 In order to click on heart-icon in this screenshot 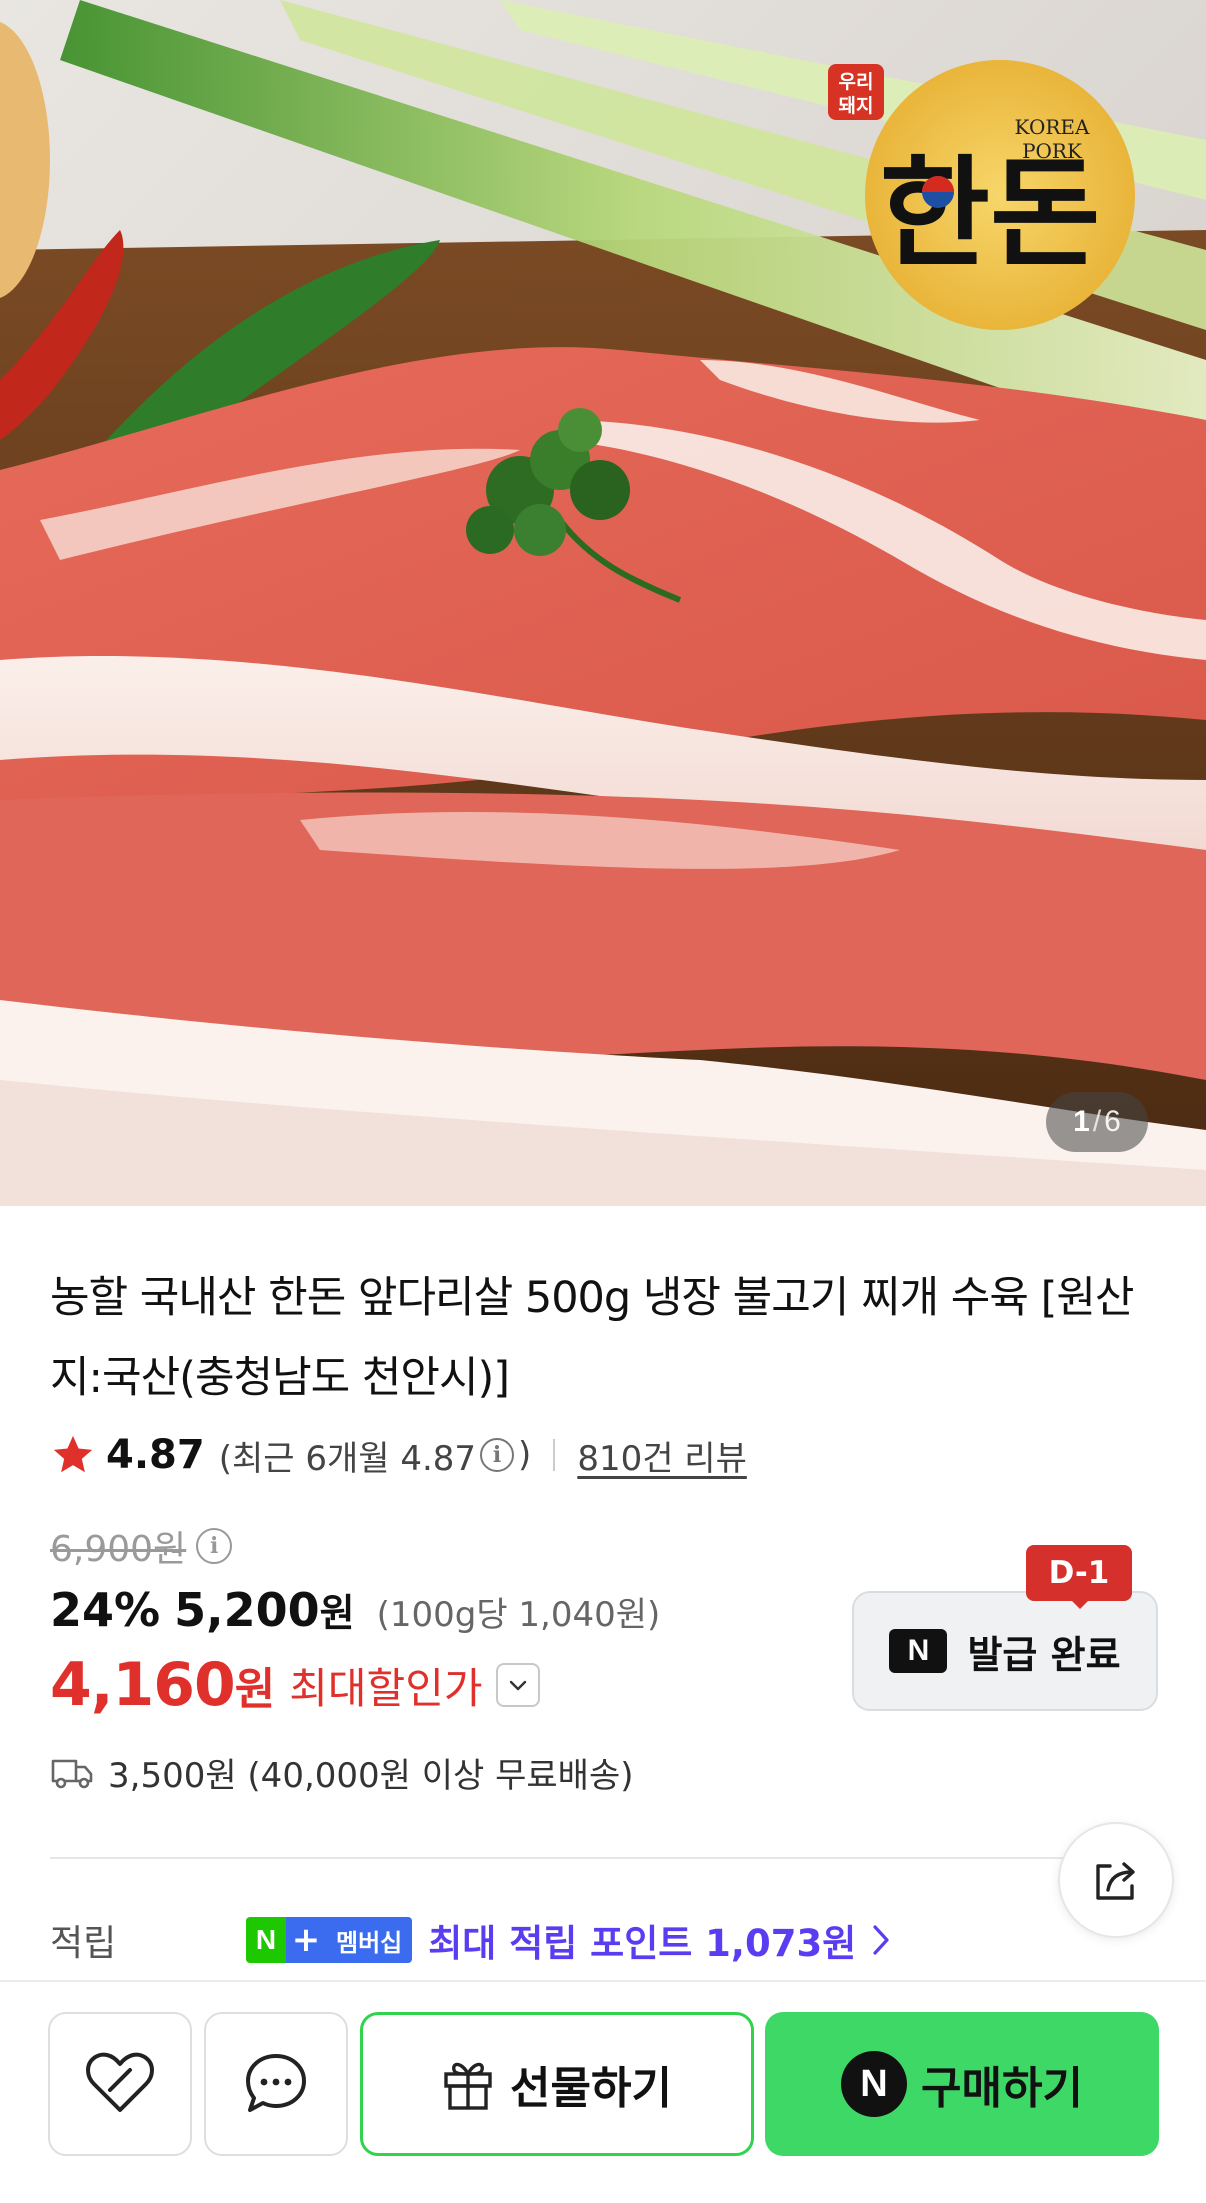, I will do `click(120, 2082)`.